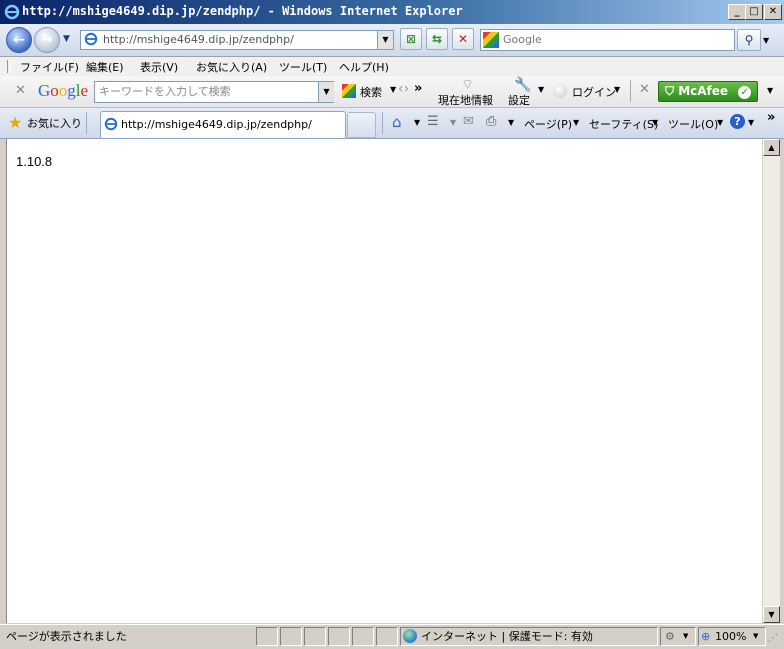  What do you see at coordinates (165, 92) in the screenshot?
I see `google-search-input: キーワードを入力して検索` at bounding box center [165, 92].